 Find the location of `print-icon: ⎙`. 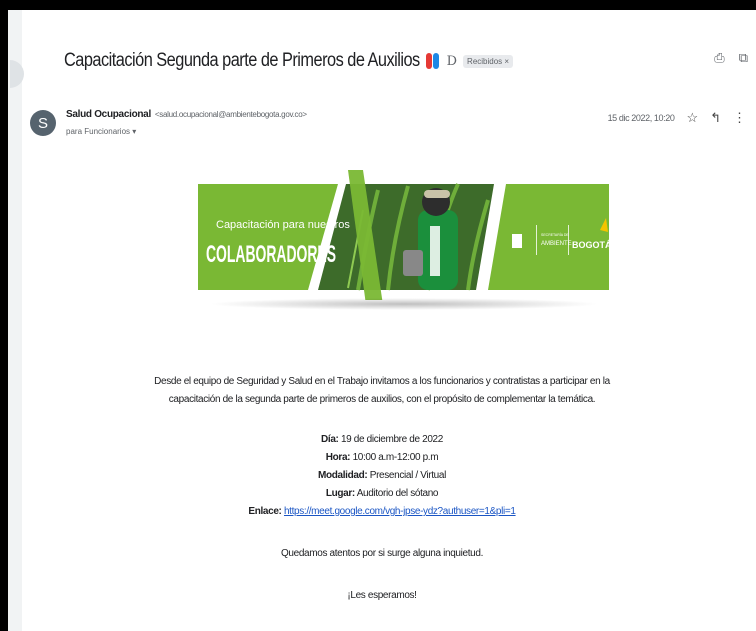

print-icon: ⎙ is located at coordinates (719, 58).